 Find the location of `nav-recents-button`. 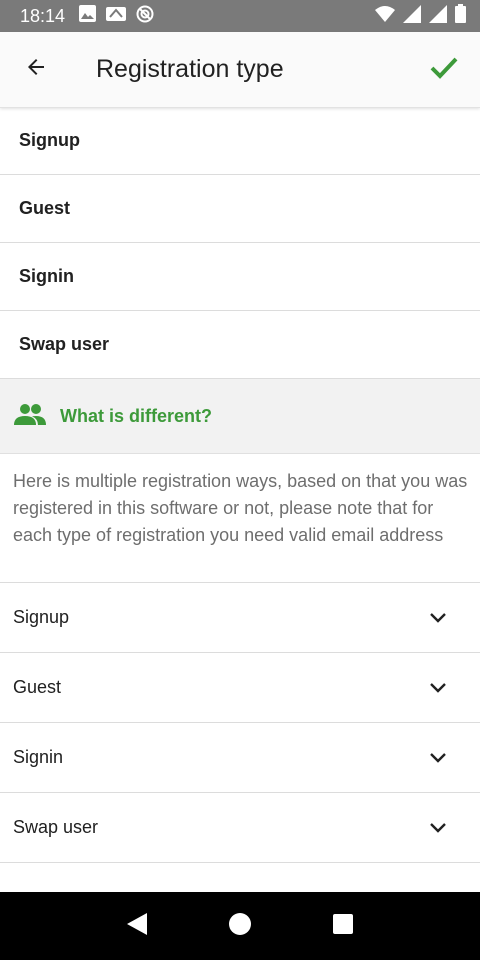

nav-recents-button is located at coordinates (343, 926).